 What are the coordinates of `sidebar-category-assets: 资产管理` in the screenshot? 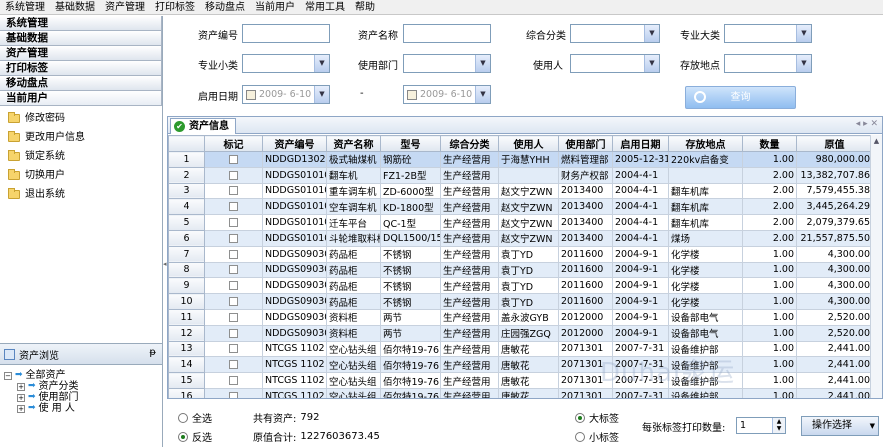 It's located at (81, 53).